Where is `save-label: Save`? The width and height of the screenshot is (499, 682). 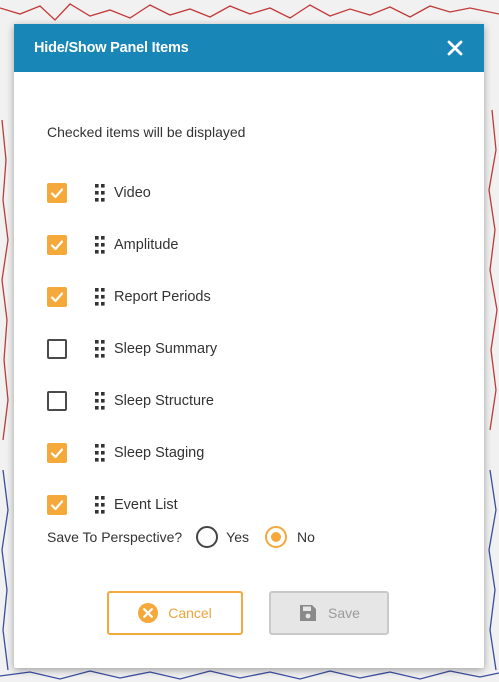
save-label: Save is located at coordinates (344, 613).